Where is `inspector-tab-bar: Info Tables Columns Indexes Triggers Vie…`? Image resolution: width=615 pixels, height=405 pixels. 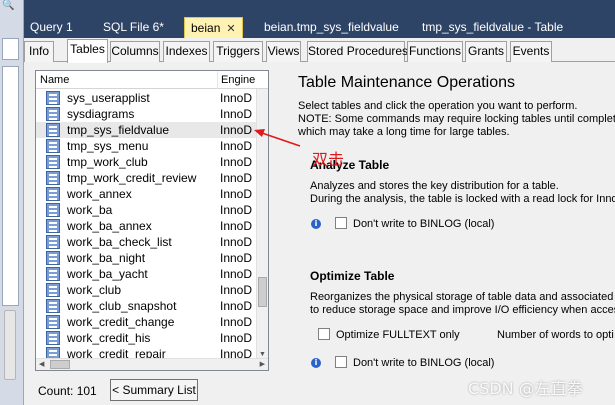
inspector-tab-bar: Info Tables Columns Indexes Triggers Vie… is located at coordinates (319, 50).